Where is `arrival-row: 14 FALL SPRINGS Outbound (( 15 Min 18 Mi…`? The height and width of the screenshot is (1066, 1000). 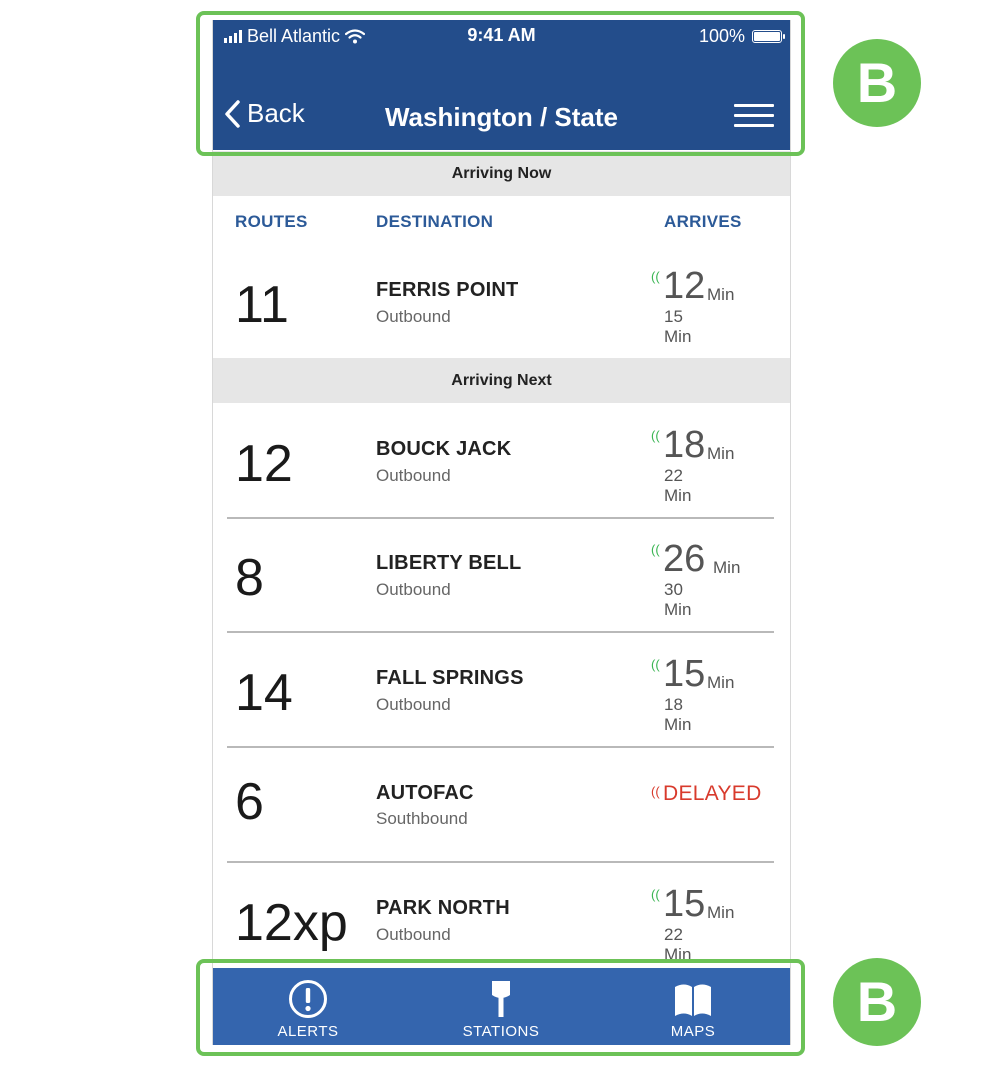
arrival-row: 14 FALL SPRINGS Outbound (( 15 Min 18 Mi… is located at coordinates (501, 690).